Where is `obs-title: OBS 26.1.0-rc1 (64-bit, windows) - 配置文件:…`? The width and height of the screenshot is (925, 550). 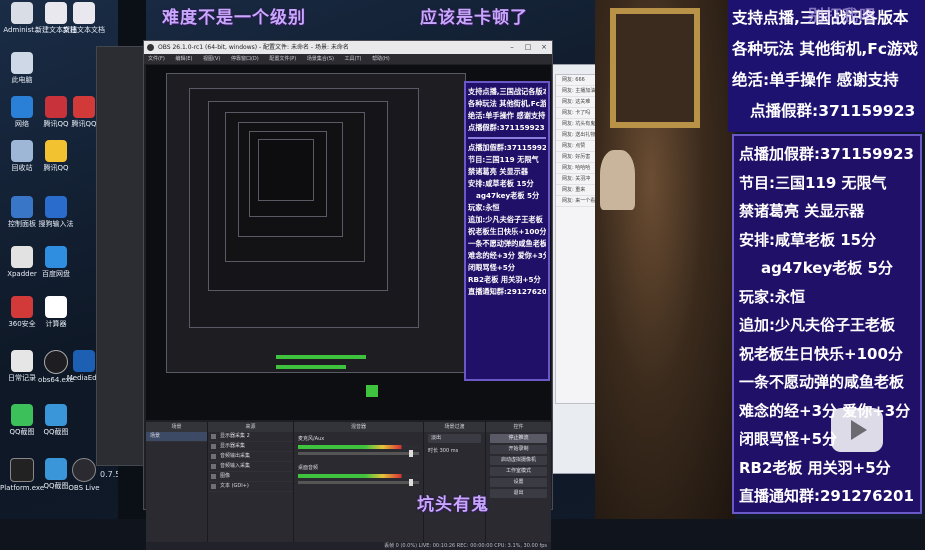 obs-title: OBS 26.1.0-rc1 (64-bit, windows) - 配置文件:… is located at coordinates (253, 47).